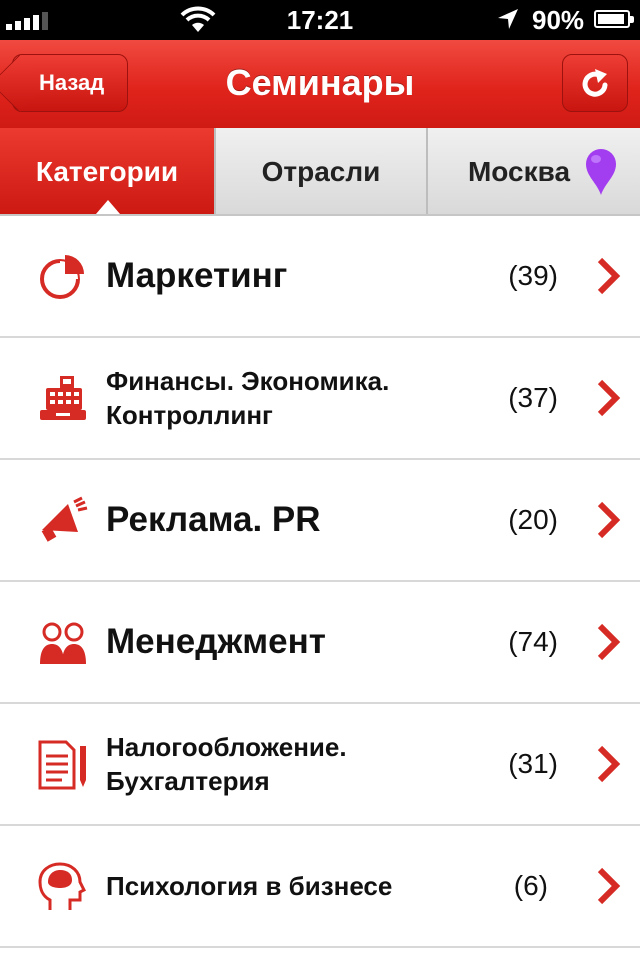  What do you see at coordinates (508, 19) in the screenshot?
I see `location-arrow-icon` at bounding box center [508, 19].